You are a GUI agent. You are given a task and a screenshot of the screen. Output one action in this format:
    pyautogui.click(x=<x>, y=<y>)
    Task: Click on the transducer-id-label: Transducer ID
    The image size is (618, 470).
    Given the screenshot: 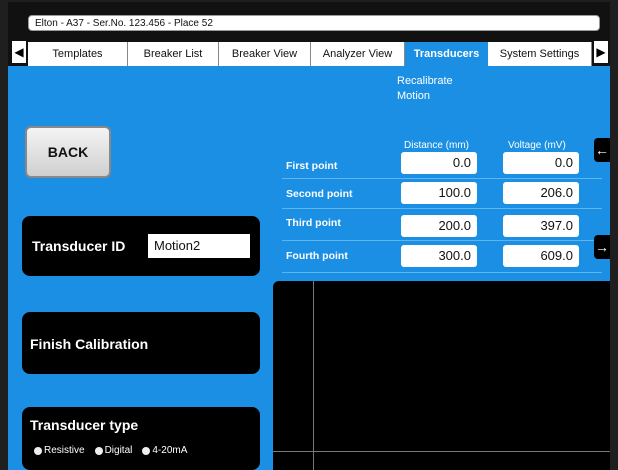 What is the action you would take?
    pyautogui.click(x=79, y=246)
    